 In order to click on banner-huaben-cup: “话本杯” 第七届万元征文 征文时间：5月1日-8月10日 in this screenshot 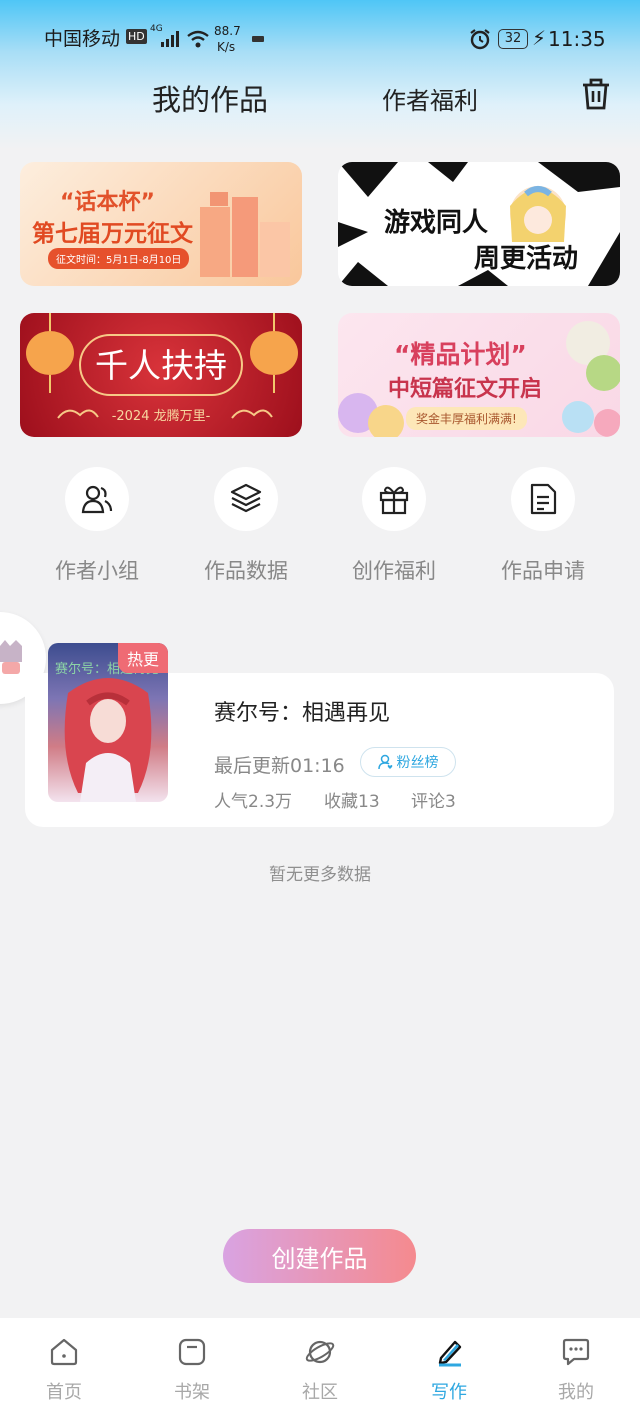, I will do `click(161, 224)`.